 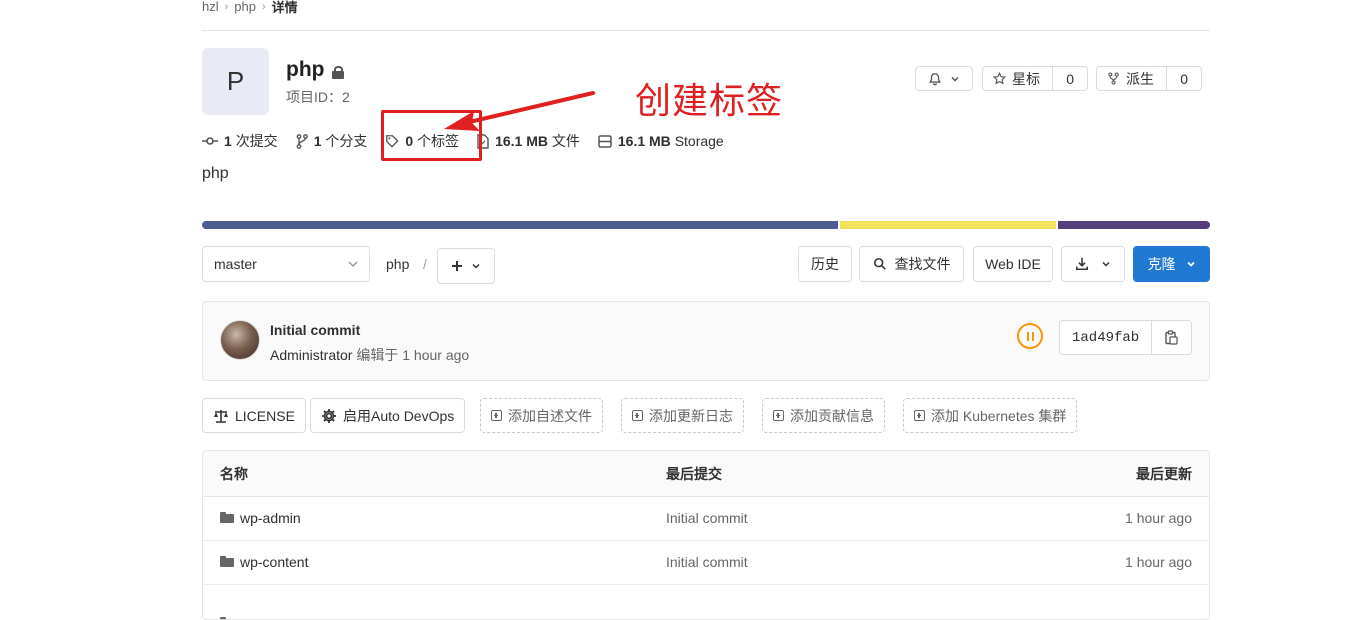 I want to click on web-ide-button: Web IDE, so click(x=1013, y=264).